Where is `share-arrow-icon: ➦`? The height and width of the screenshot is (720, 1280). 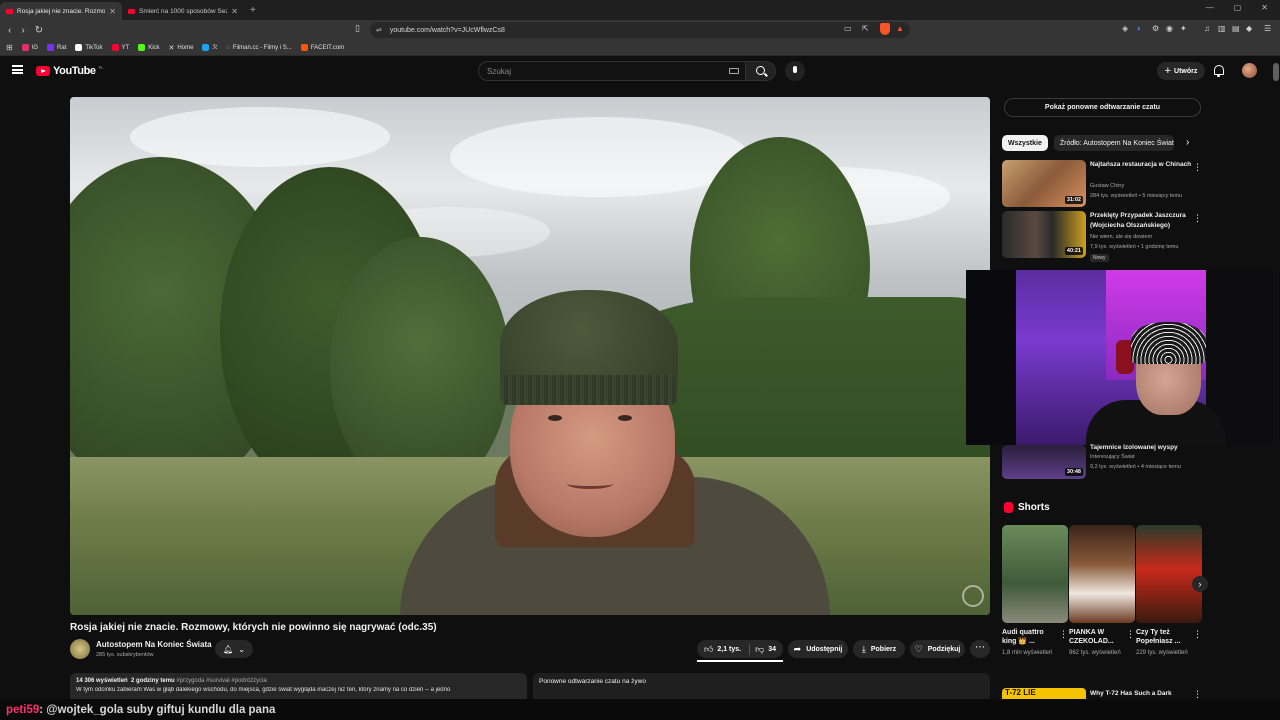 share-arrow-icon: ➦ is located at coordinates (797, 648).